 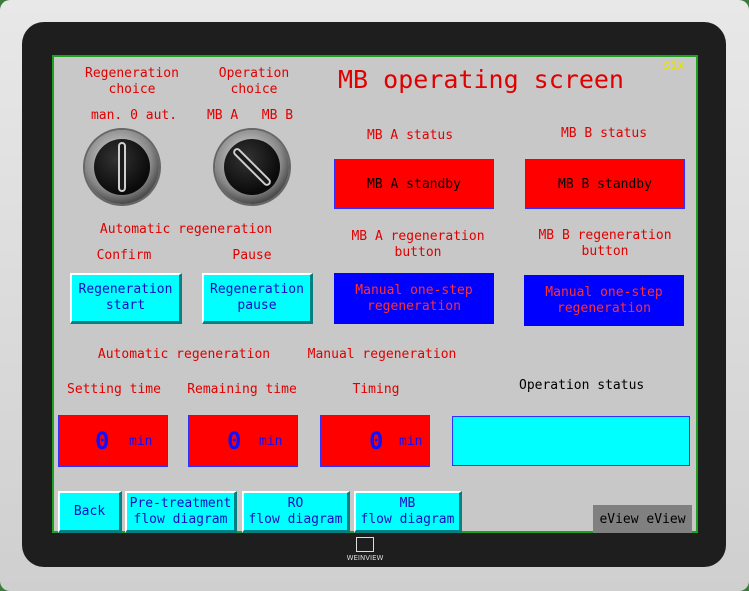 What do you see at coordinates (186, 229) in the screenshot?
I see `auto-regen-header: Automatic regeneration` at bounding box center [186, 229].